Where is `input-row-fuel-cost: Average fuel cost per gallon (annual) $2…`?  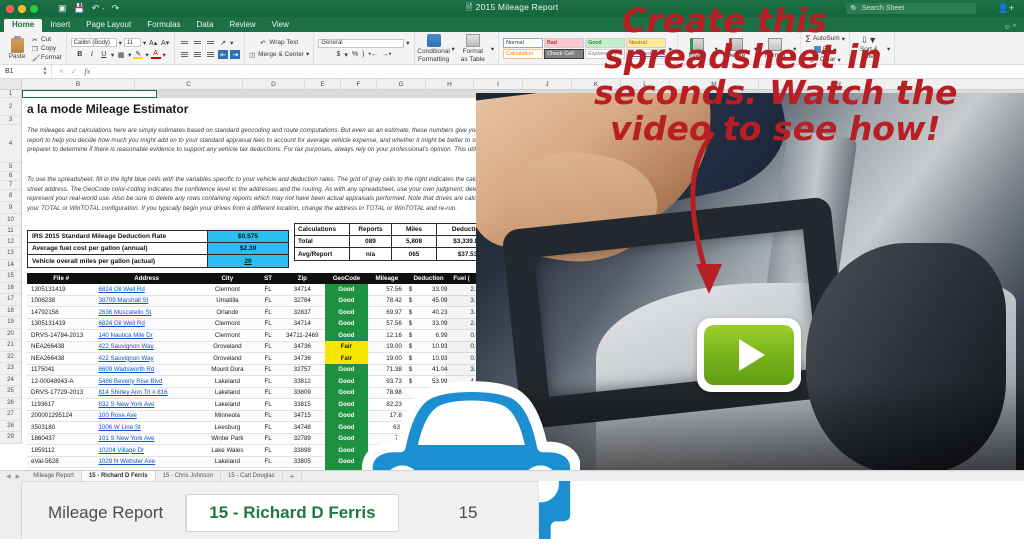
input-row-fuel-cost: Average fuel cost per gallon (annual) $2… is located at coordinates (158, 249).